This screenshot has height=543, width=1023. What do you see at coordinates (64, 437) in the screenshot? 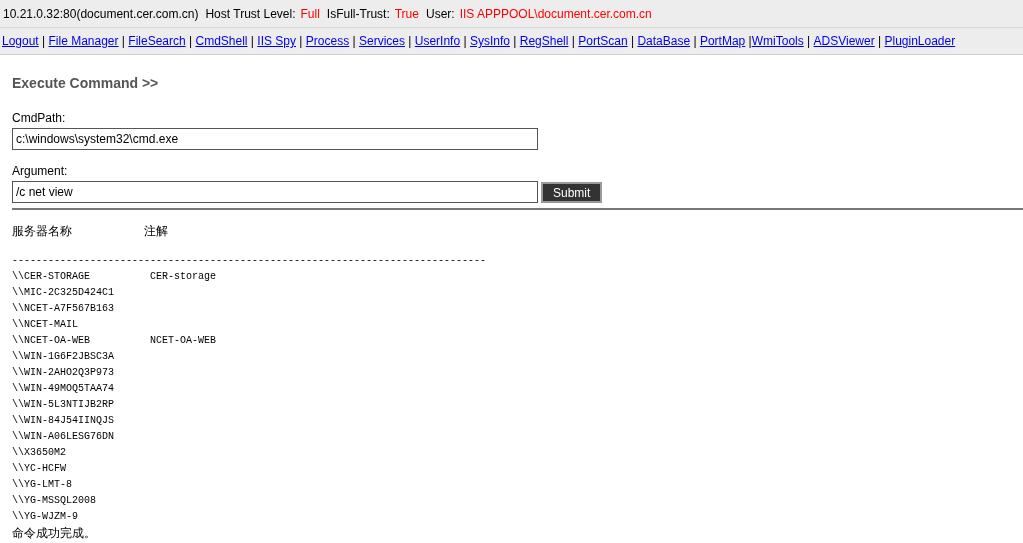
I see `server-name: \\WIN-A06LESG76DN` at bounding box center [64, 437].